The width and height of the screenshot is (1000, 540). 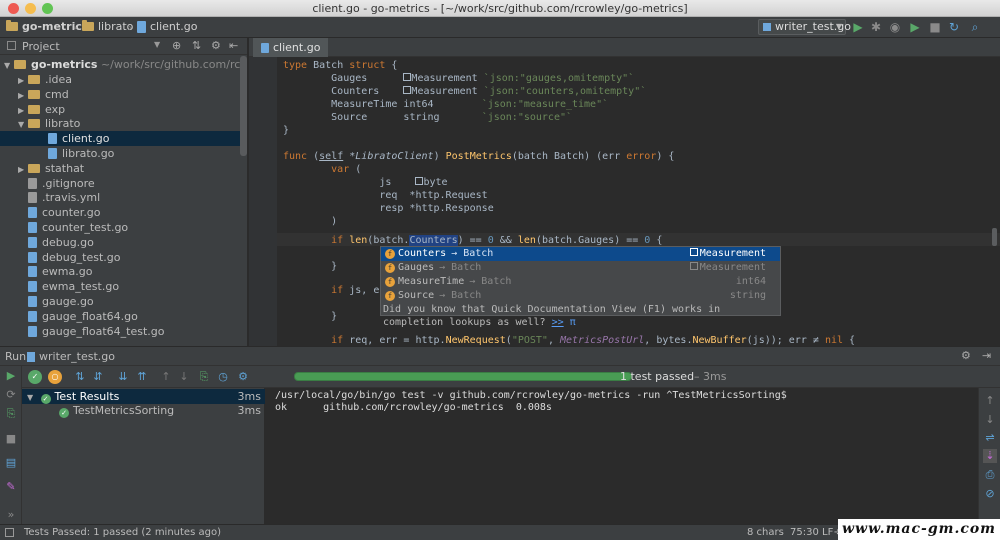 I want to click on tree-item: client.go, so click(x=120, y=139).